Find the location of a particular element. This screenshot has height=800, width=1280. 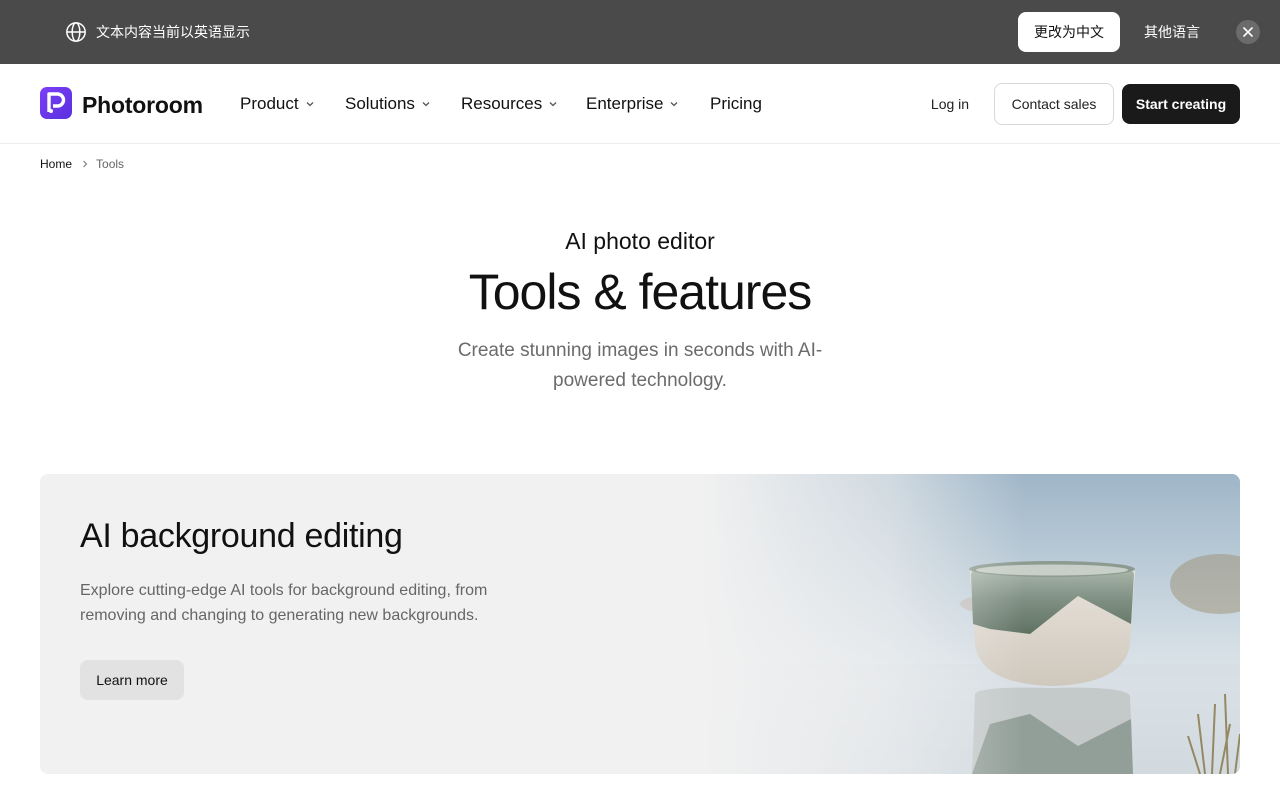

nav-label: Pricing is located at coordinates (736, 103).